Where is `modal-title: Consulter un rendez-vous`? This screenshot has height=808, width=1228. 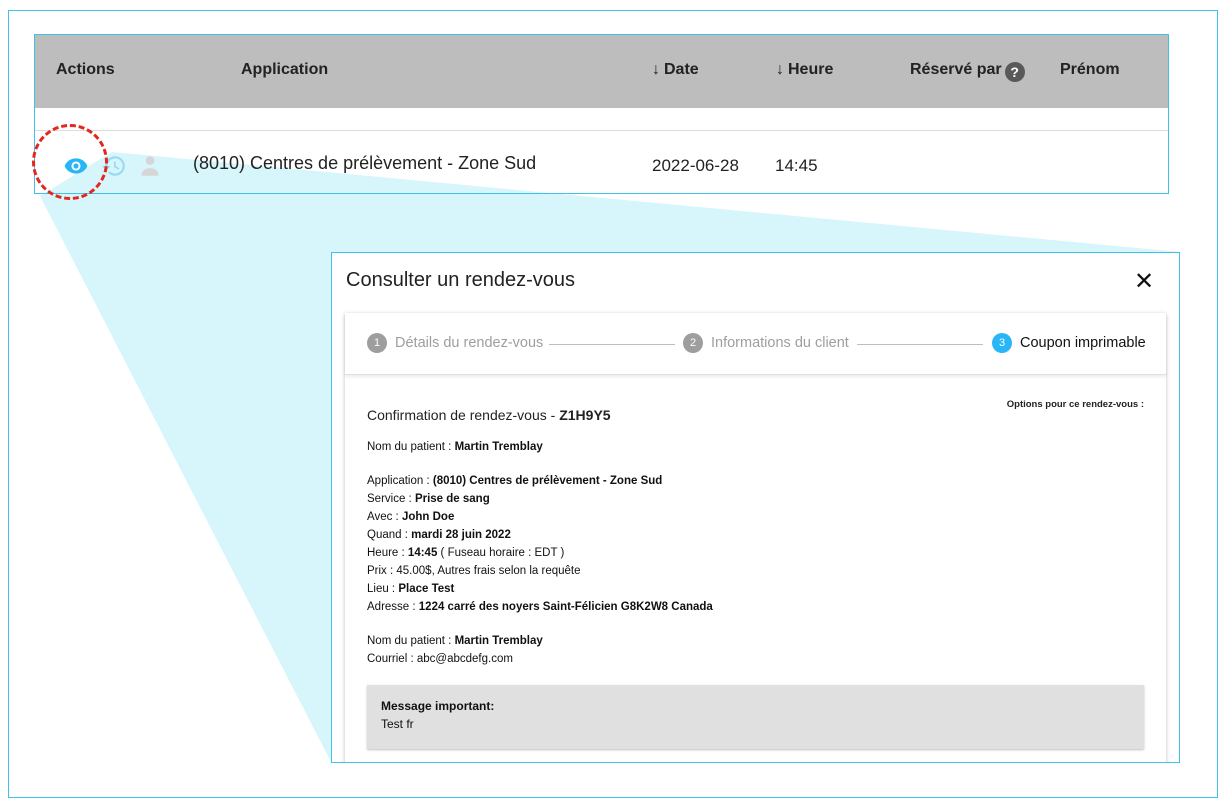 modal-title: Consulter un rendez-vous is located at coordinates (461, 280).